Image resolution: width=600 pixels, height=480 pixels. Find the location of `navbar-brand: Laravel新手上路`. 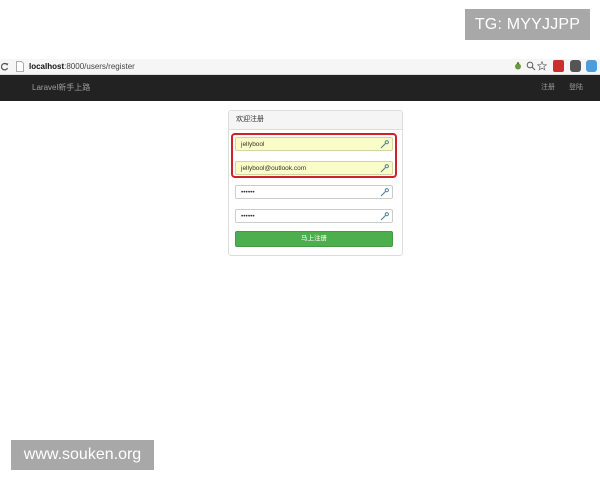

navbar-brand: Laravel新手上路 is located at coordinates (61, 88).